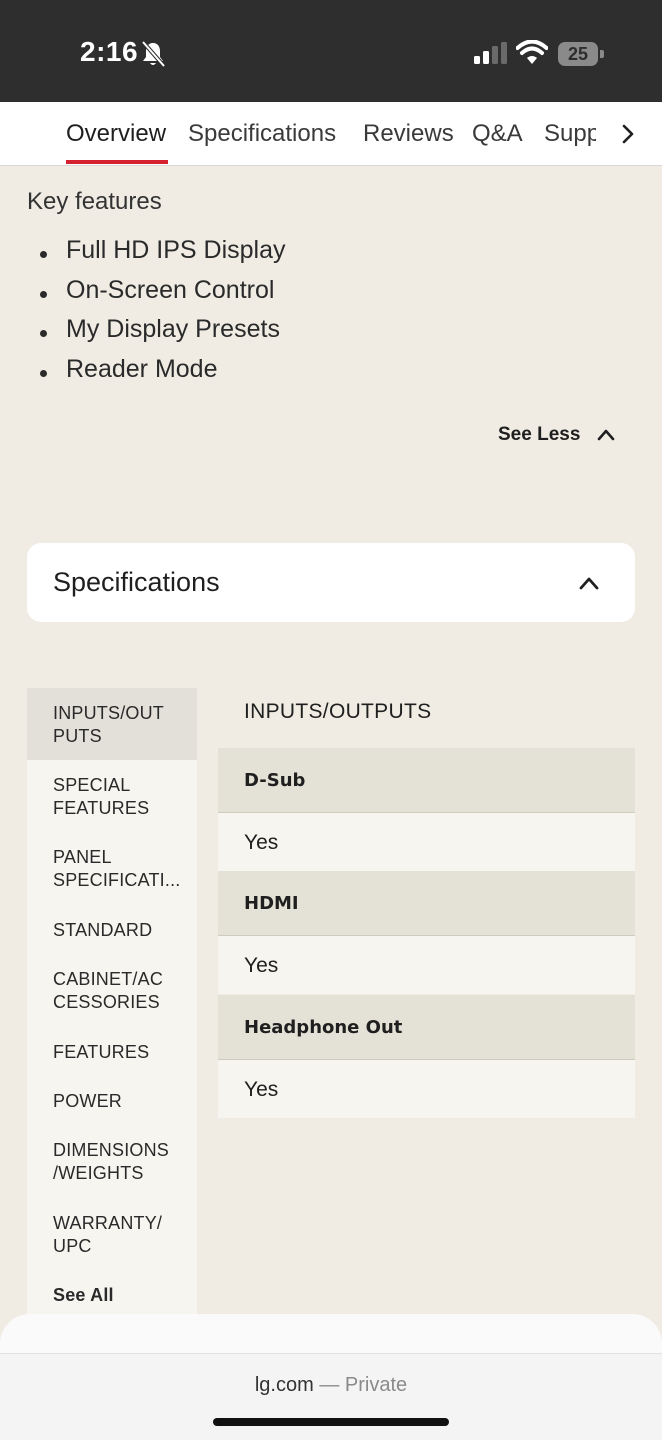 This screenshot has height=1440, width=662. I want to click on active-tab-indicator, so click(117, 162).